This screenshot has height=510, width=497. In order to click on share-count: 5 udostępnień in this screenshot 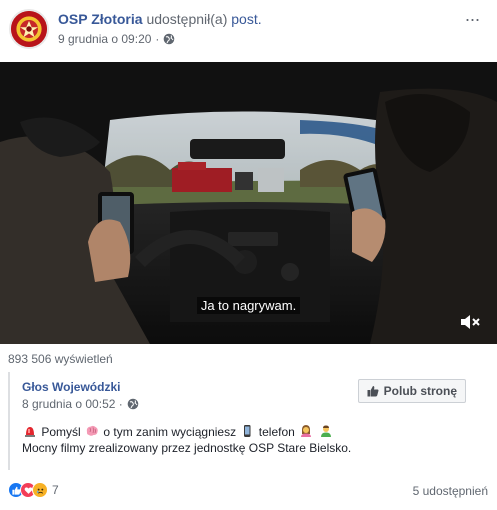, I will do `click(450, 491)`.